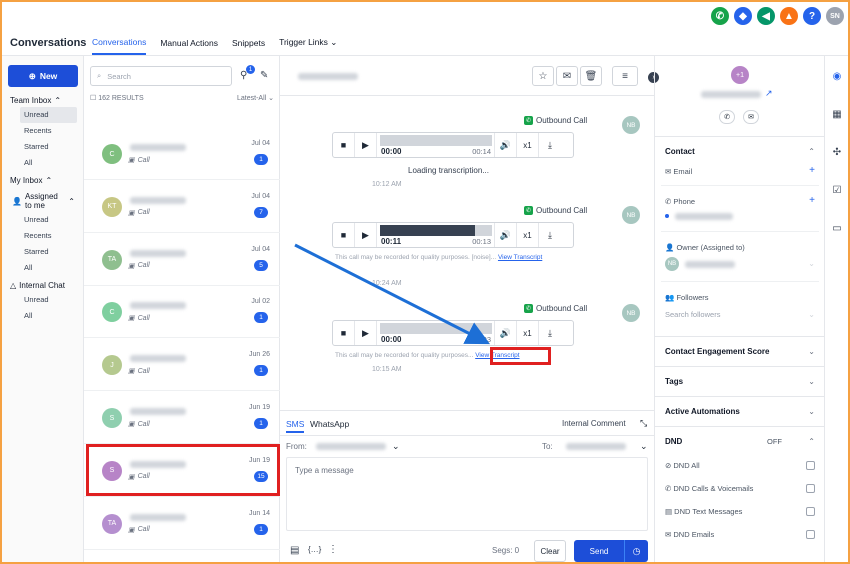 This screenshot has height=564, width=850. What do you see at coordinates (550, 551) in the screenshot?
I see `clear-button: Clear` at bounding box center [550, 551].